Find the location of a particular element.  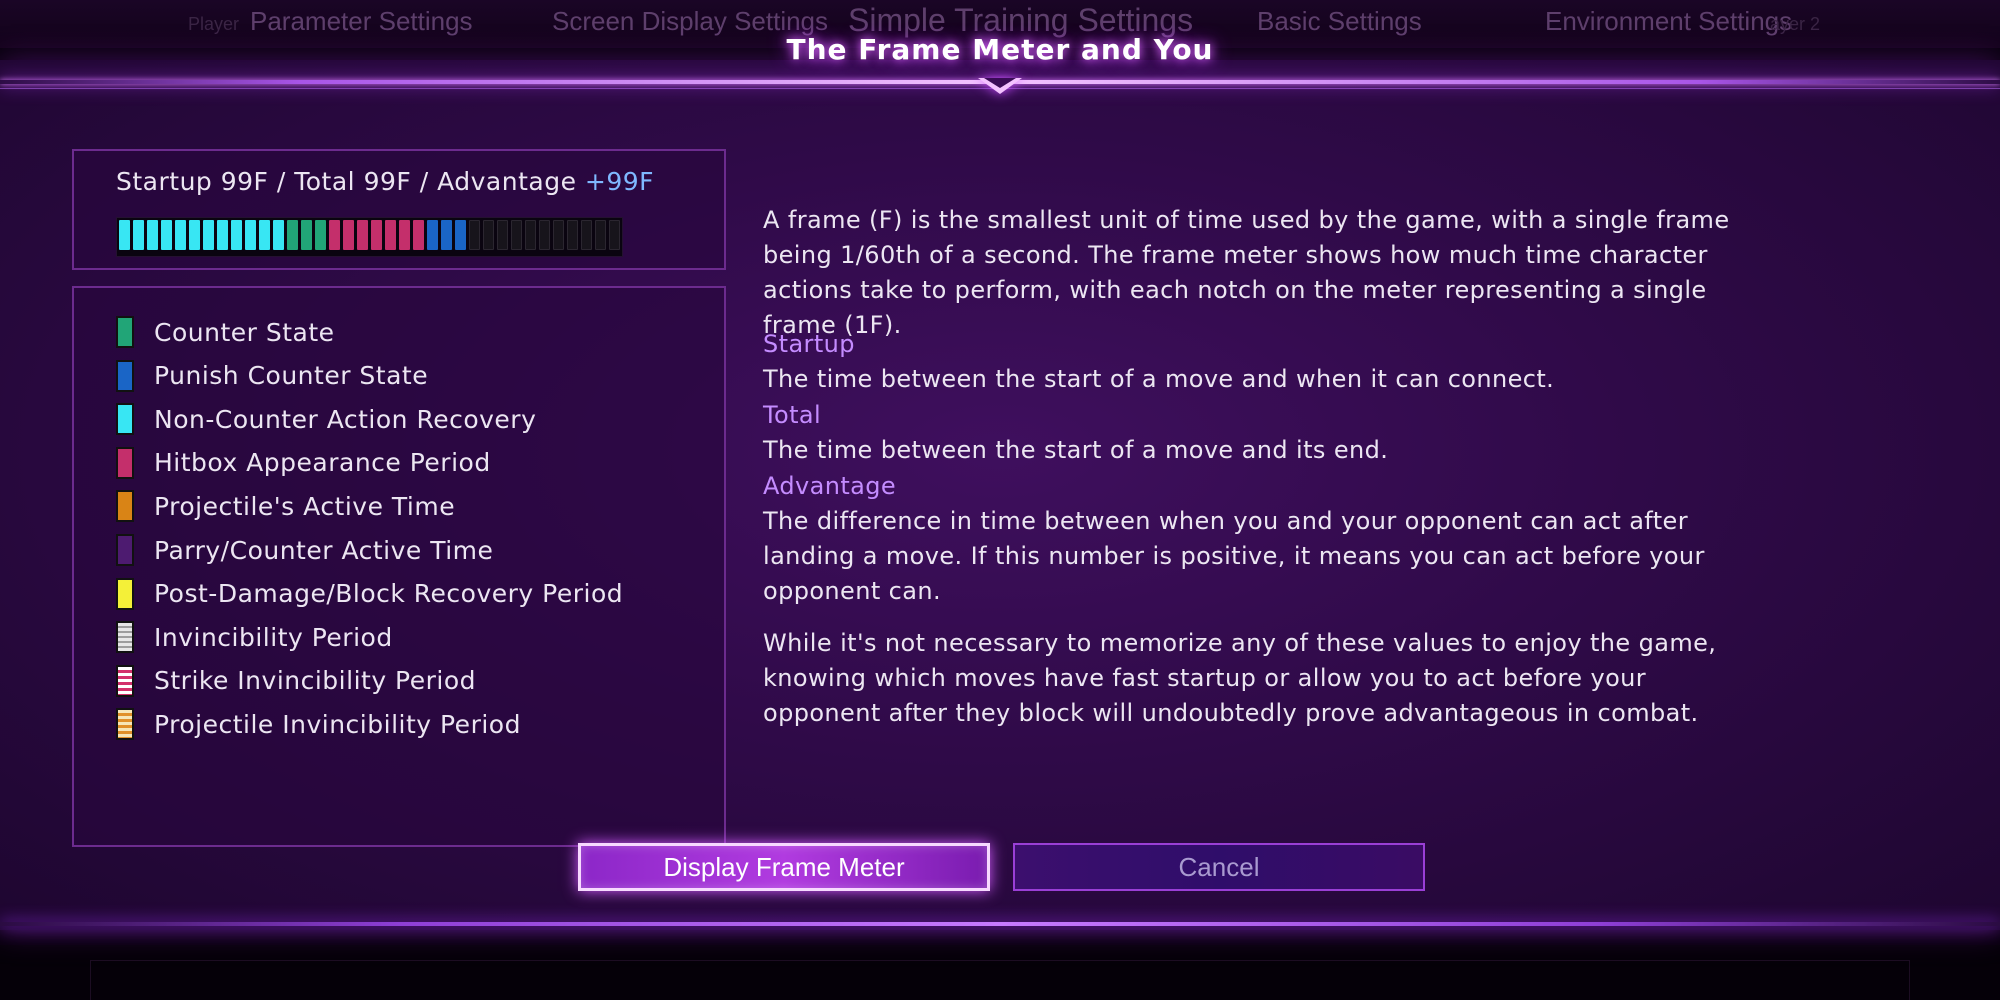

legend-item: Post-Damage/Block Recovery Period is located at coordinates (369, 594).